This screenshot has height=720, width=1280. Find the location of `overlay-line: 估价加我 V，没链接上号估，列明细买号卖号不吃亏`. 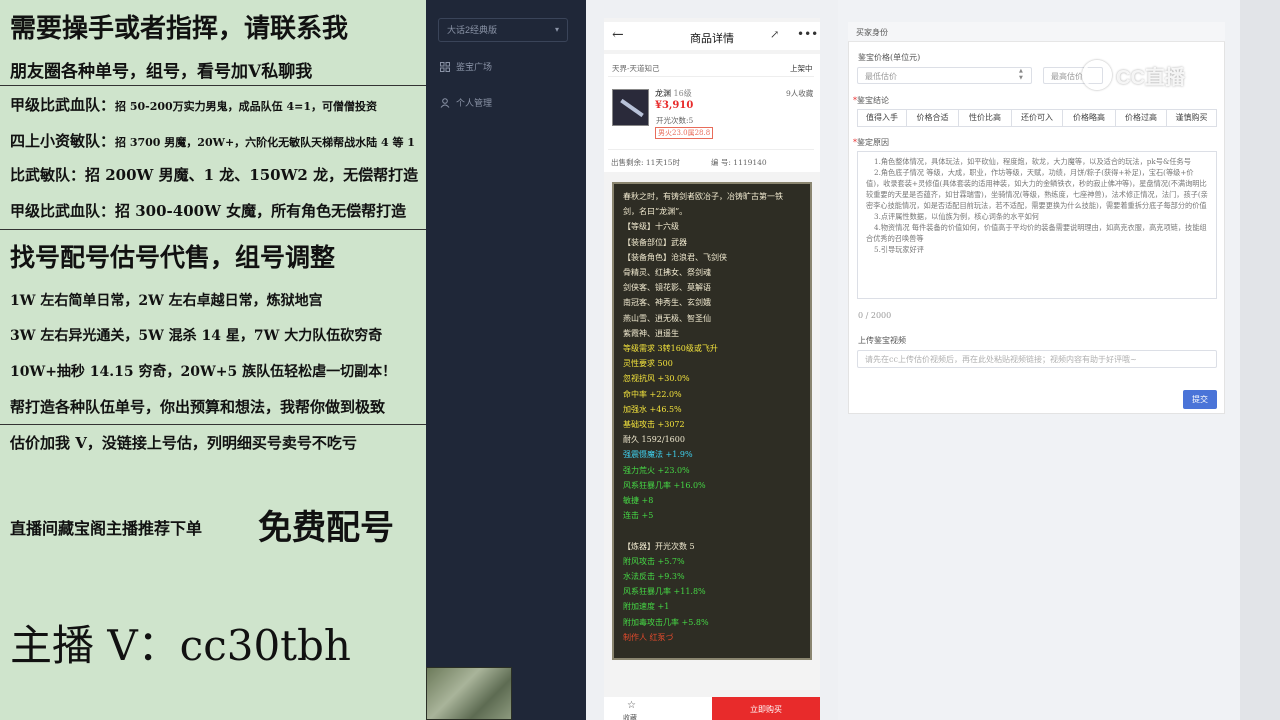

overlay-line: 估价加我 V，没链接上号估，列明细买号卖号不吃亏 is located at coordinates (183, 443).